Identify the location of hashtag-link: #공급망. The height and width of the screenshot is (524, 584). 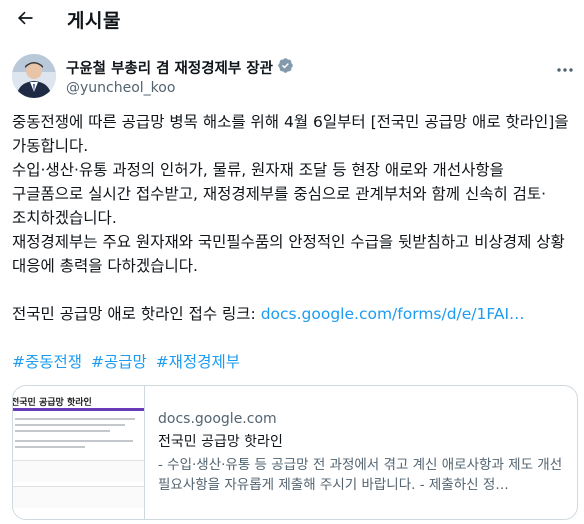
(119, 362).